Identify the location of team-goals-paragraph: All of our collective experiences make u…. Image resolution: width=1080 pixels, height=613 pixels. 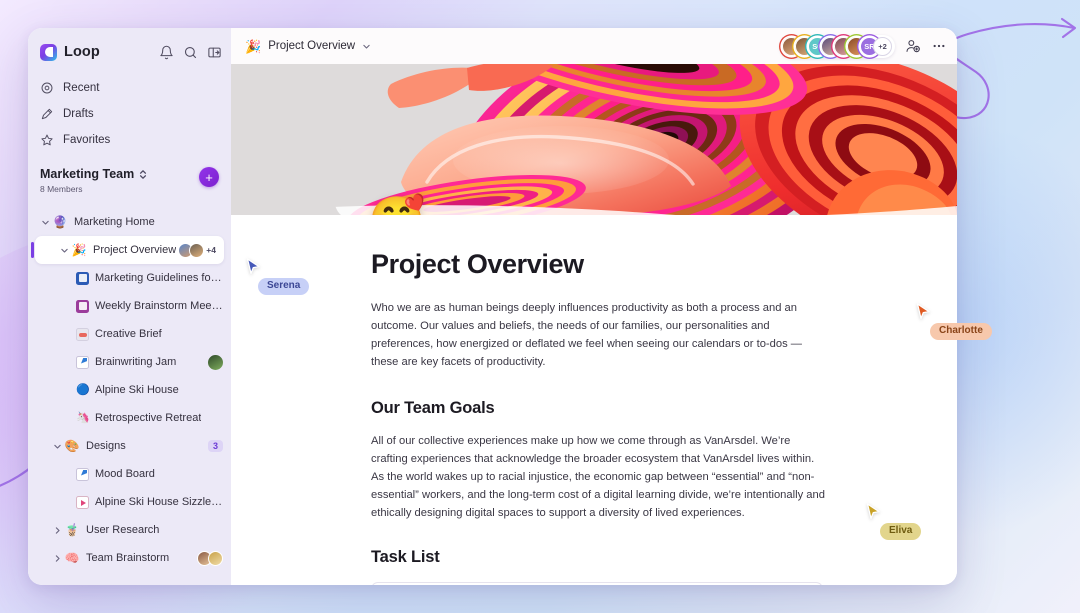
(598, 477).